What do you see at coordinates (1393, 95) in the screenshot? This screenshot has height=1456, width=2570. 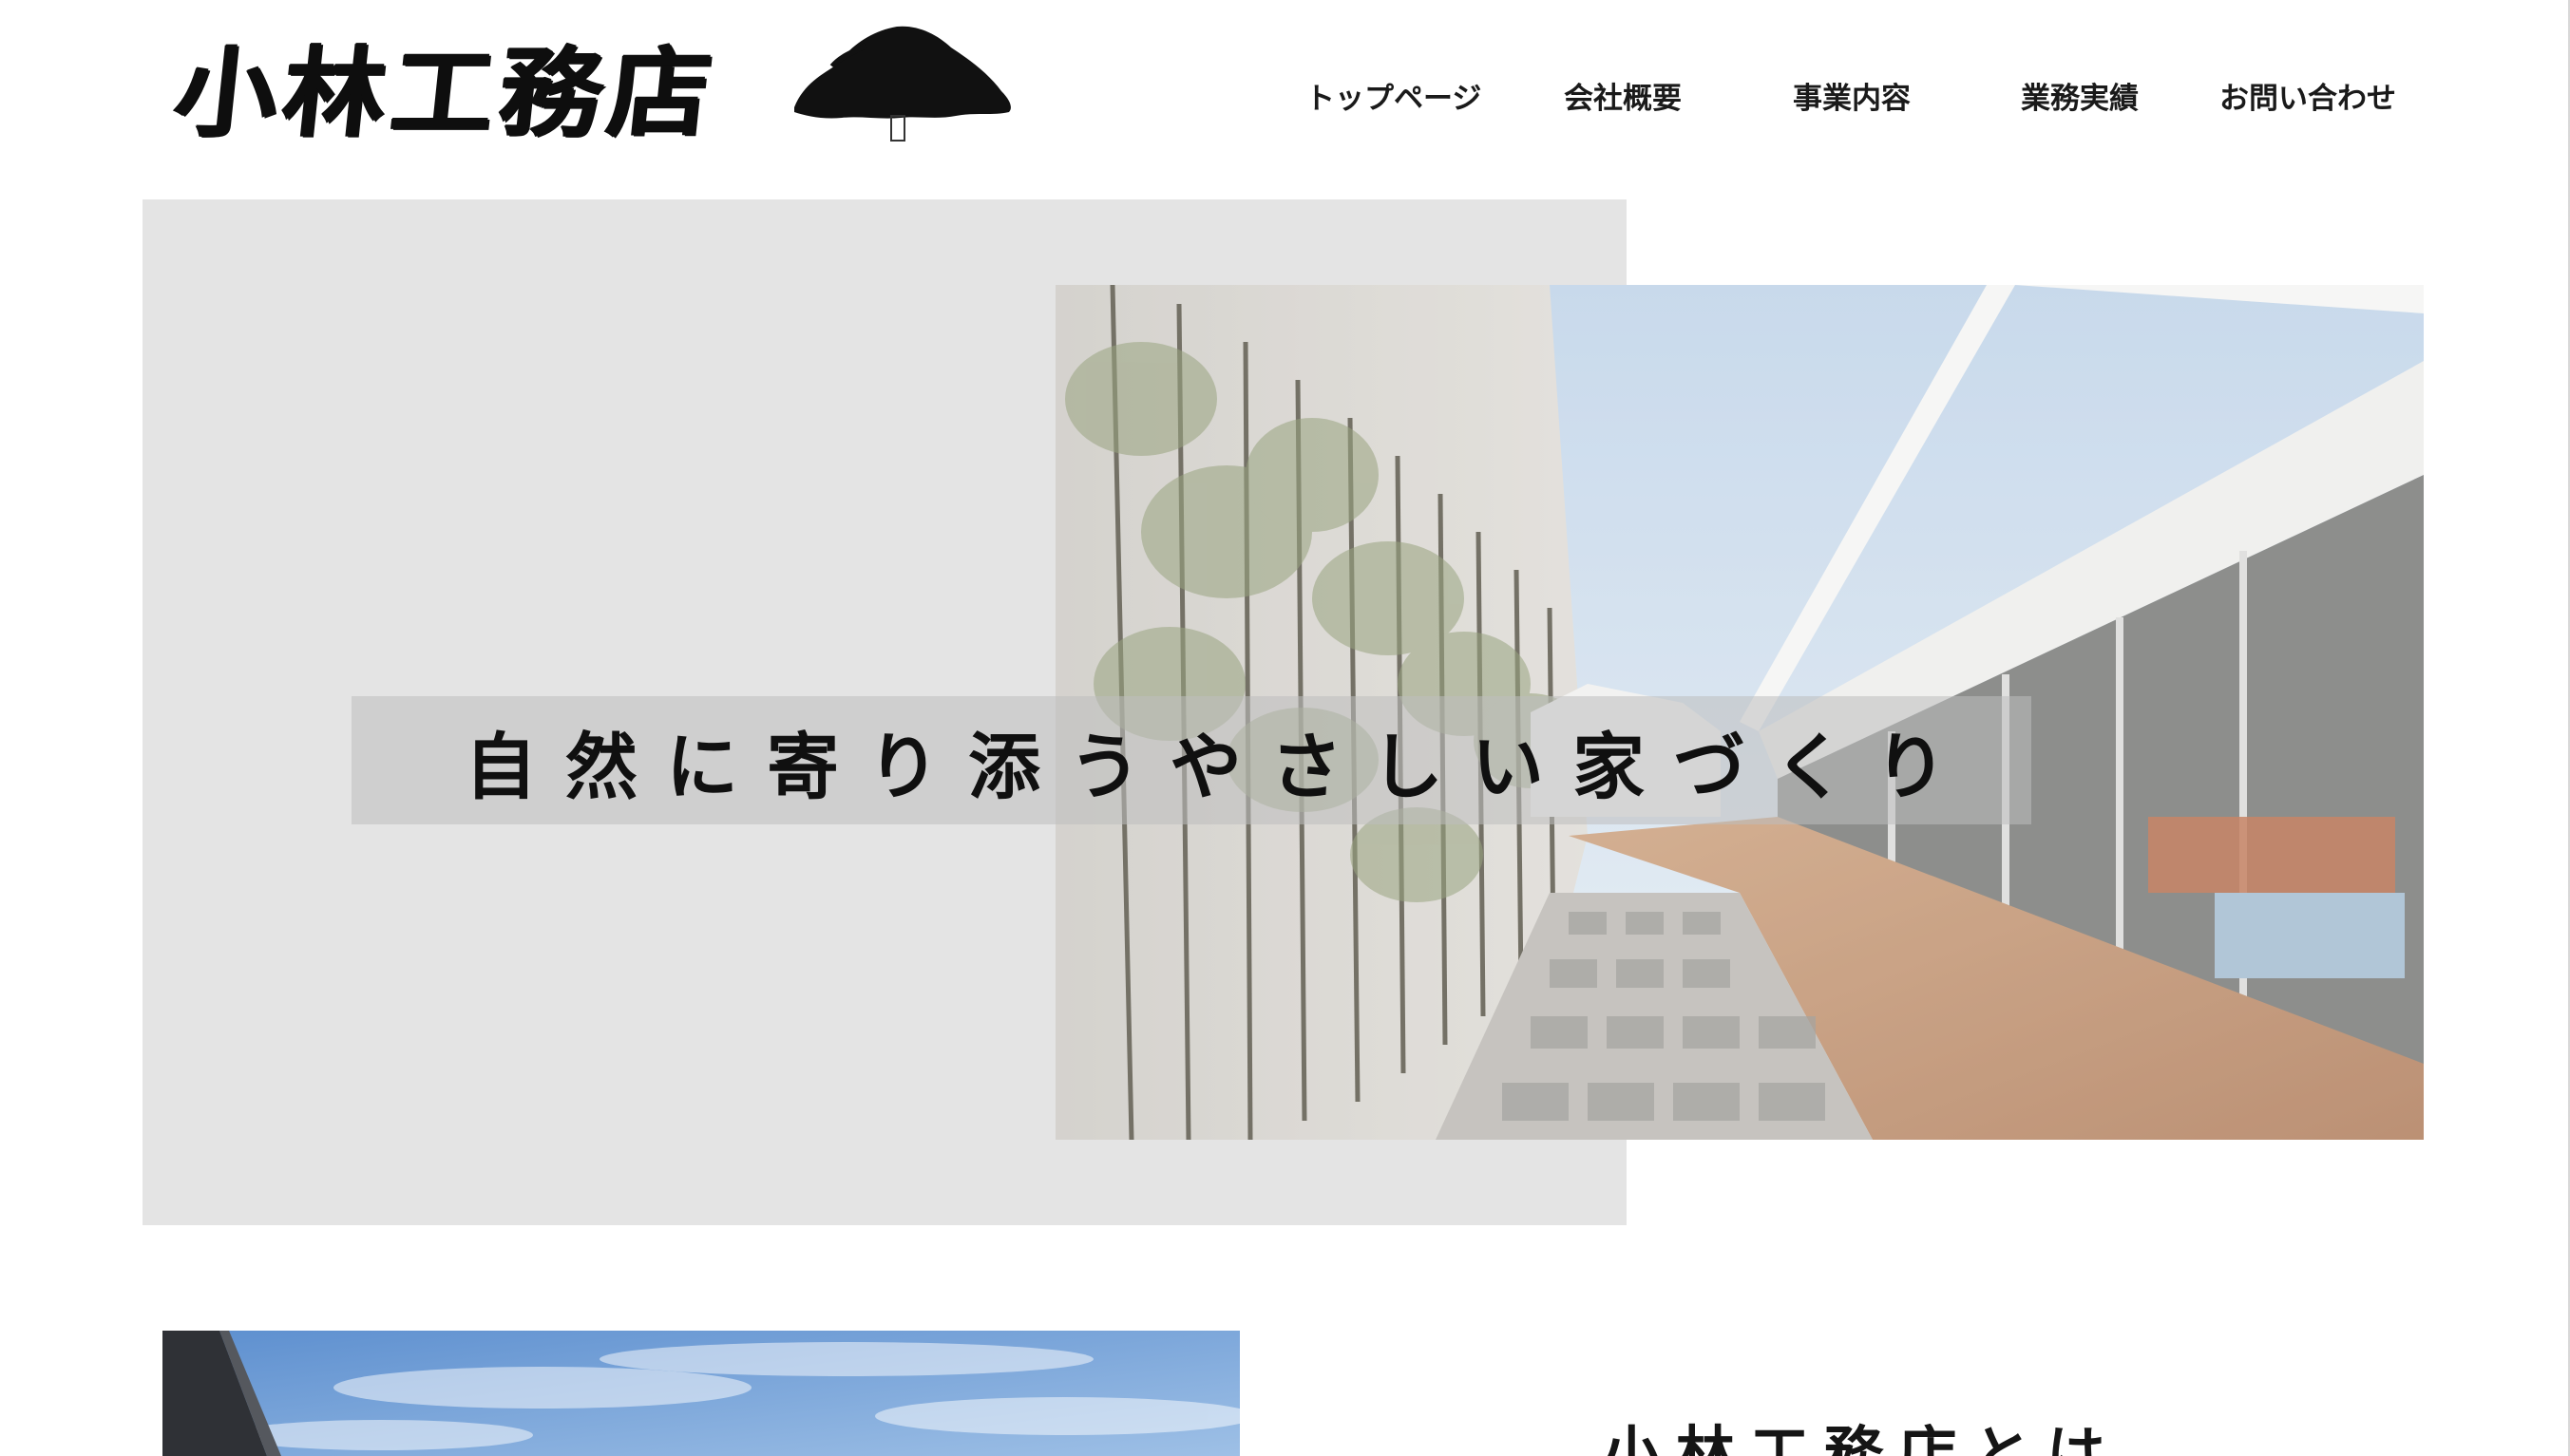 I see `nav-top-page: トップページ` at bounding box center [1393, 95].